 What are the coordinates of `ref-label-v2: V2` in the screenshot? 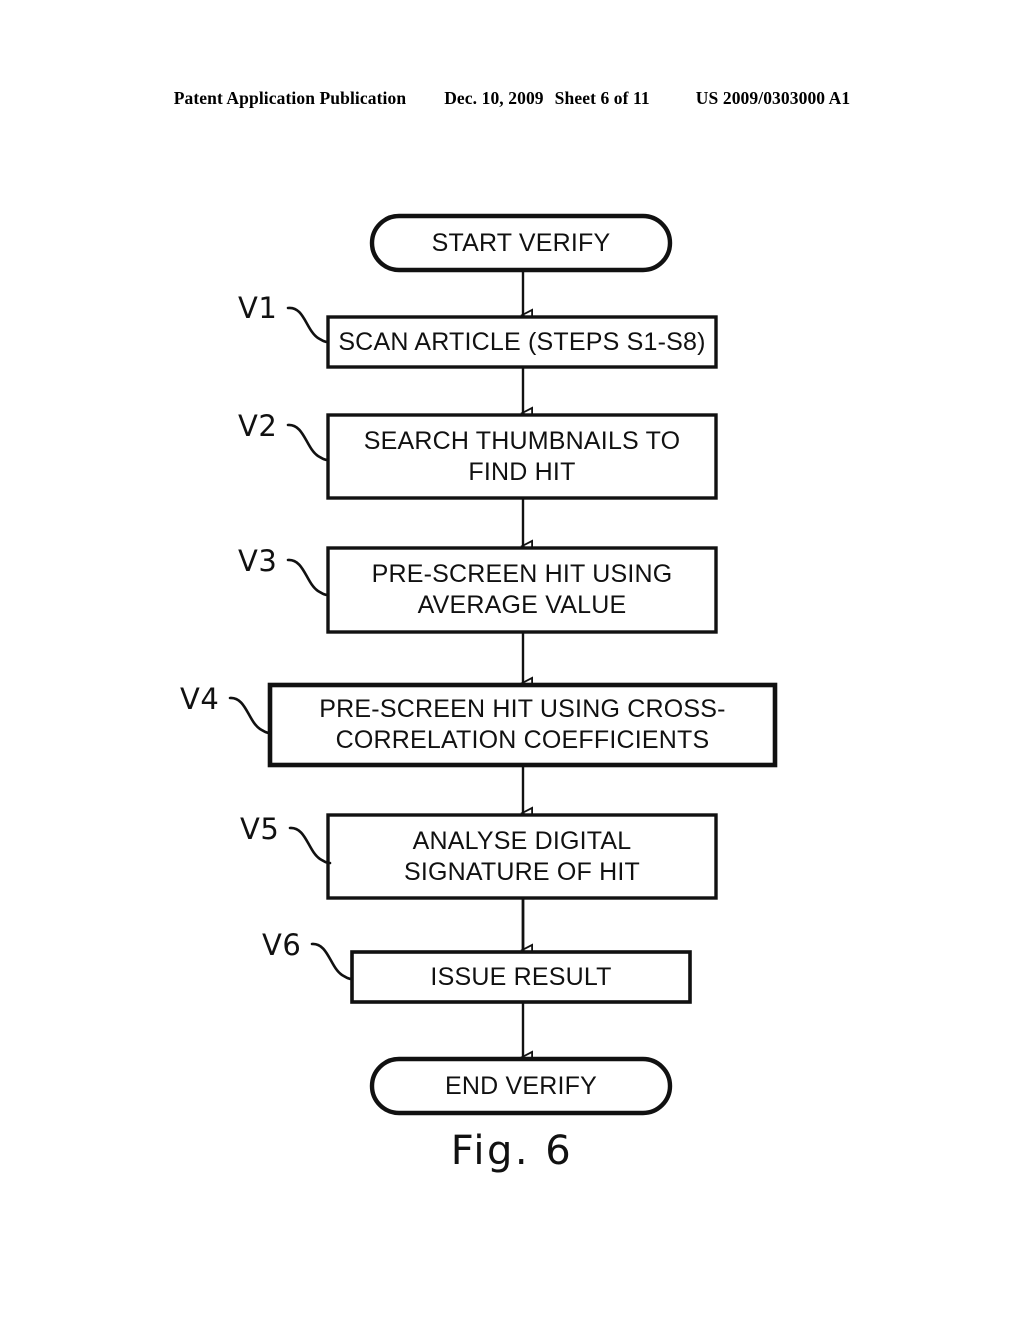 It's located at (258, 426).